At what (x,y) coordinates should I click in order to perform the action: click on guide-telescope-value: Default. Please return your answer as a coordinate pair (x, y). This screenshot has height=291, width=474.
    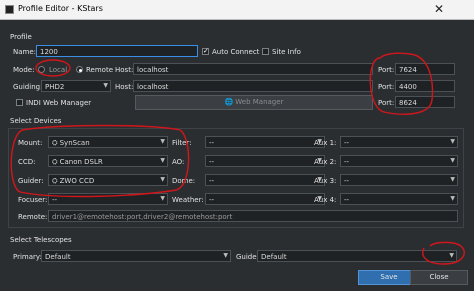
    Looking at the image, I should click on (274, 257).